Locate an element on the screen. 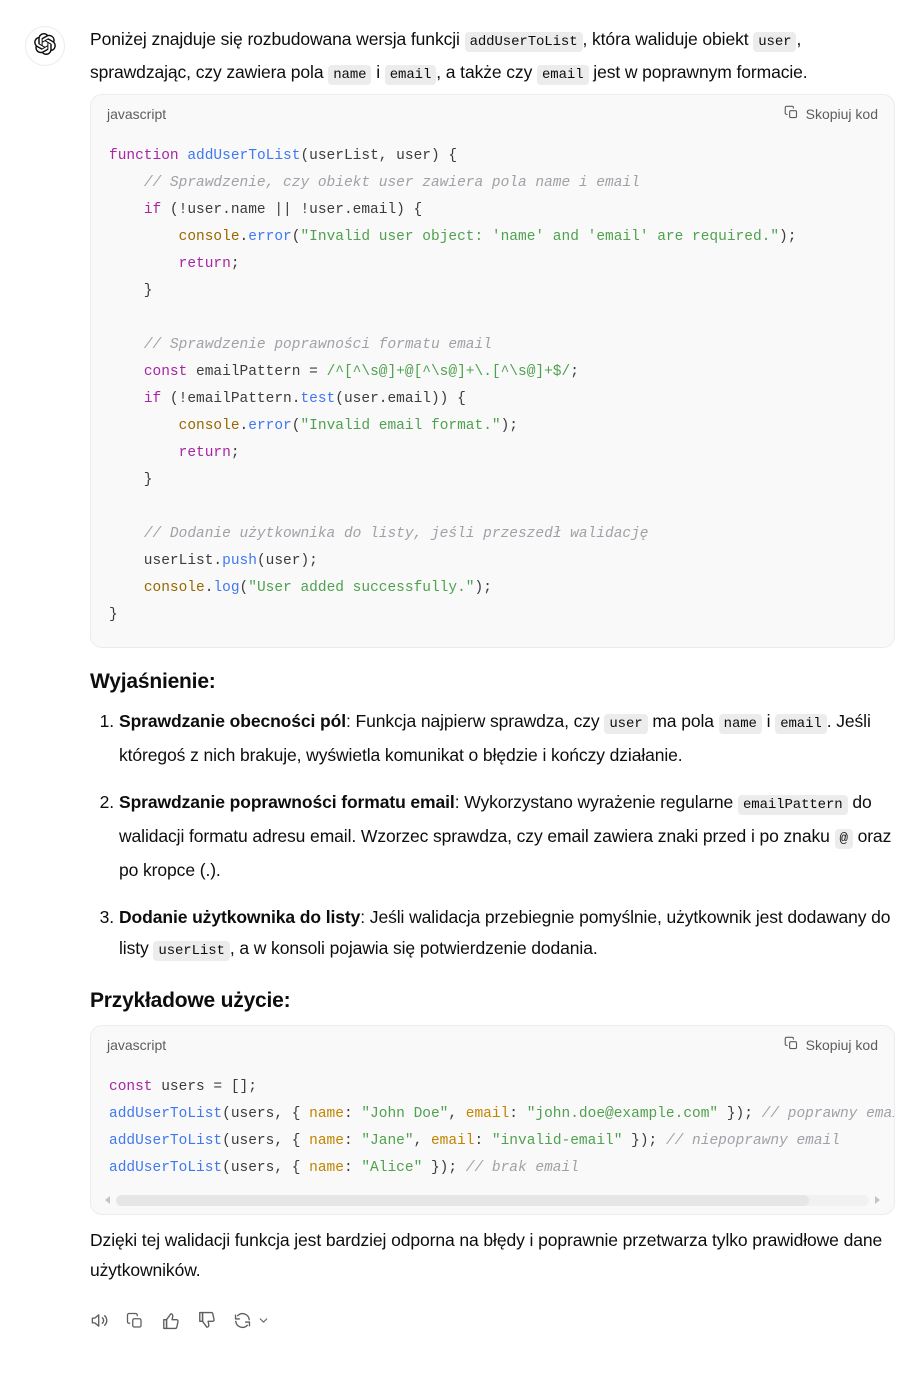 The height and width of the screenshot is (1400, 920). read-aloud-button is located at coordinates (99, 1320).